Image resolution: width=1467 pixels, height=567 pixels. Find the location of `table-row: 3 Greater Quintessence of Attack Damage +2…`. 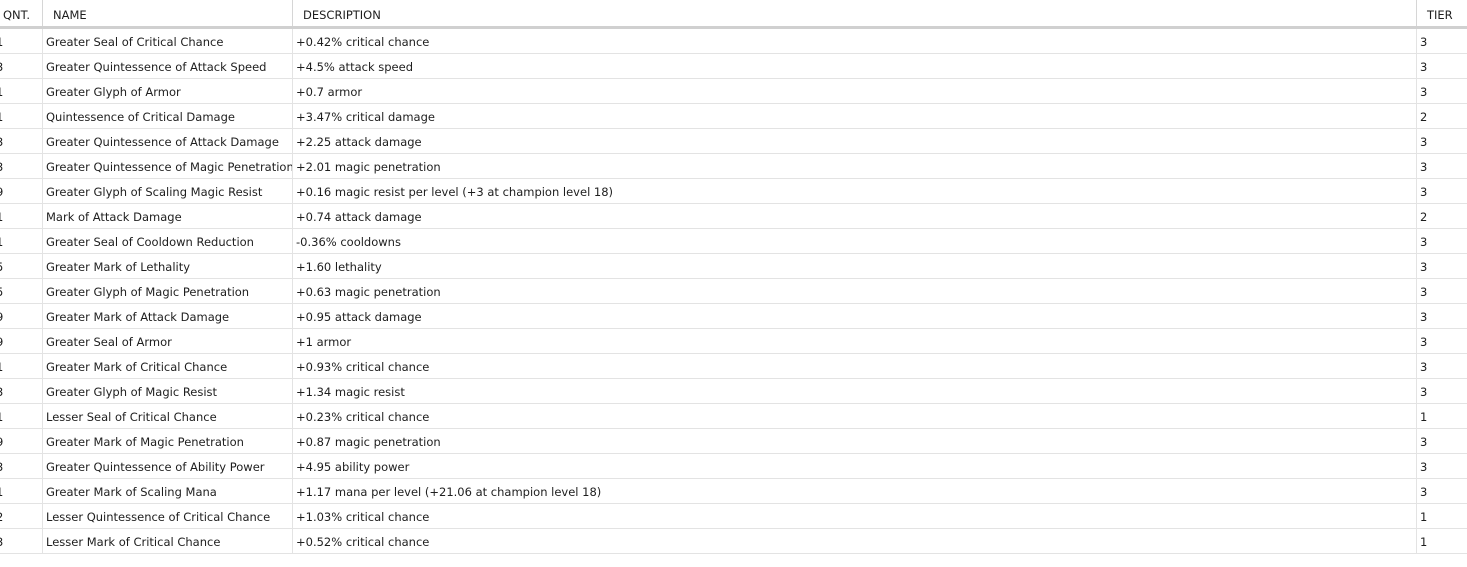

table-row: 3 Greater Quintessence of Attack Damage +2… is located at coordinates (733, 141).